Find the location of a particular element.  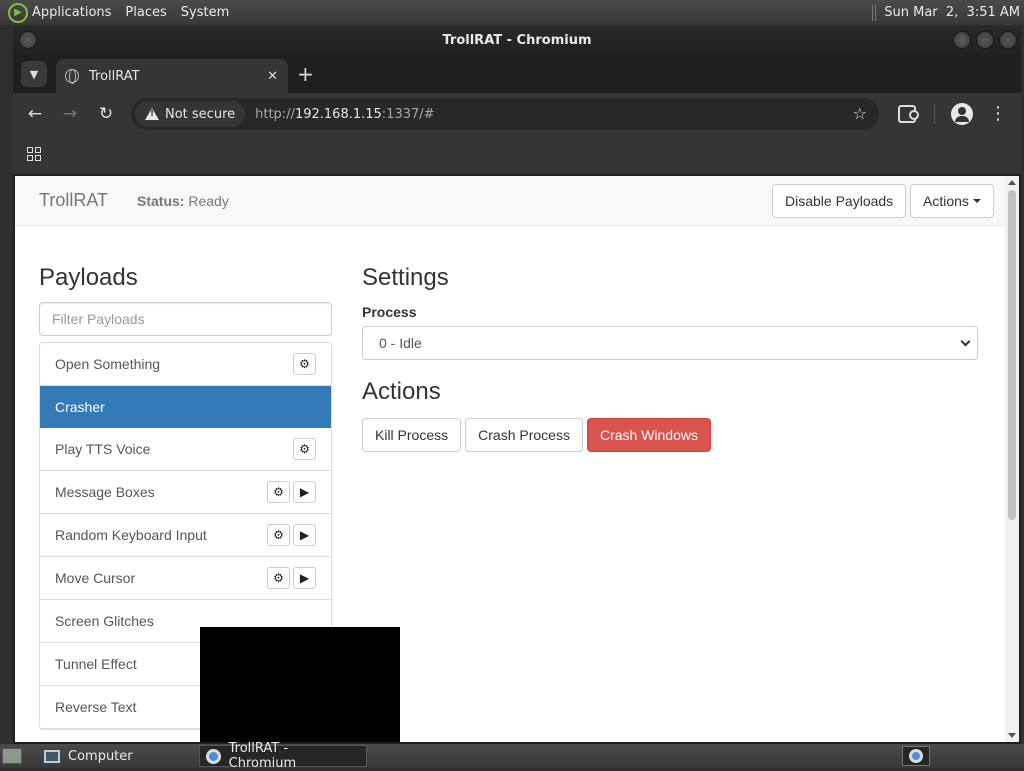

clock-area: Sun Mar 2, 3:51 AM is located at coordinates (946, 12).